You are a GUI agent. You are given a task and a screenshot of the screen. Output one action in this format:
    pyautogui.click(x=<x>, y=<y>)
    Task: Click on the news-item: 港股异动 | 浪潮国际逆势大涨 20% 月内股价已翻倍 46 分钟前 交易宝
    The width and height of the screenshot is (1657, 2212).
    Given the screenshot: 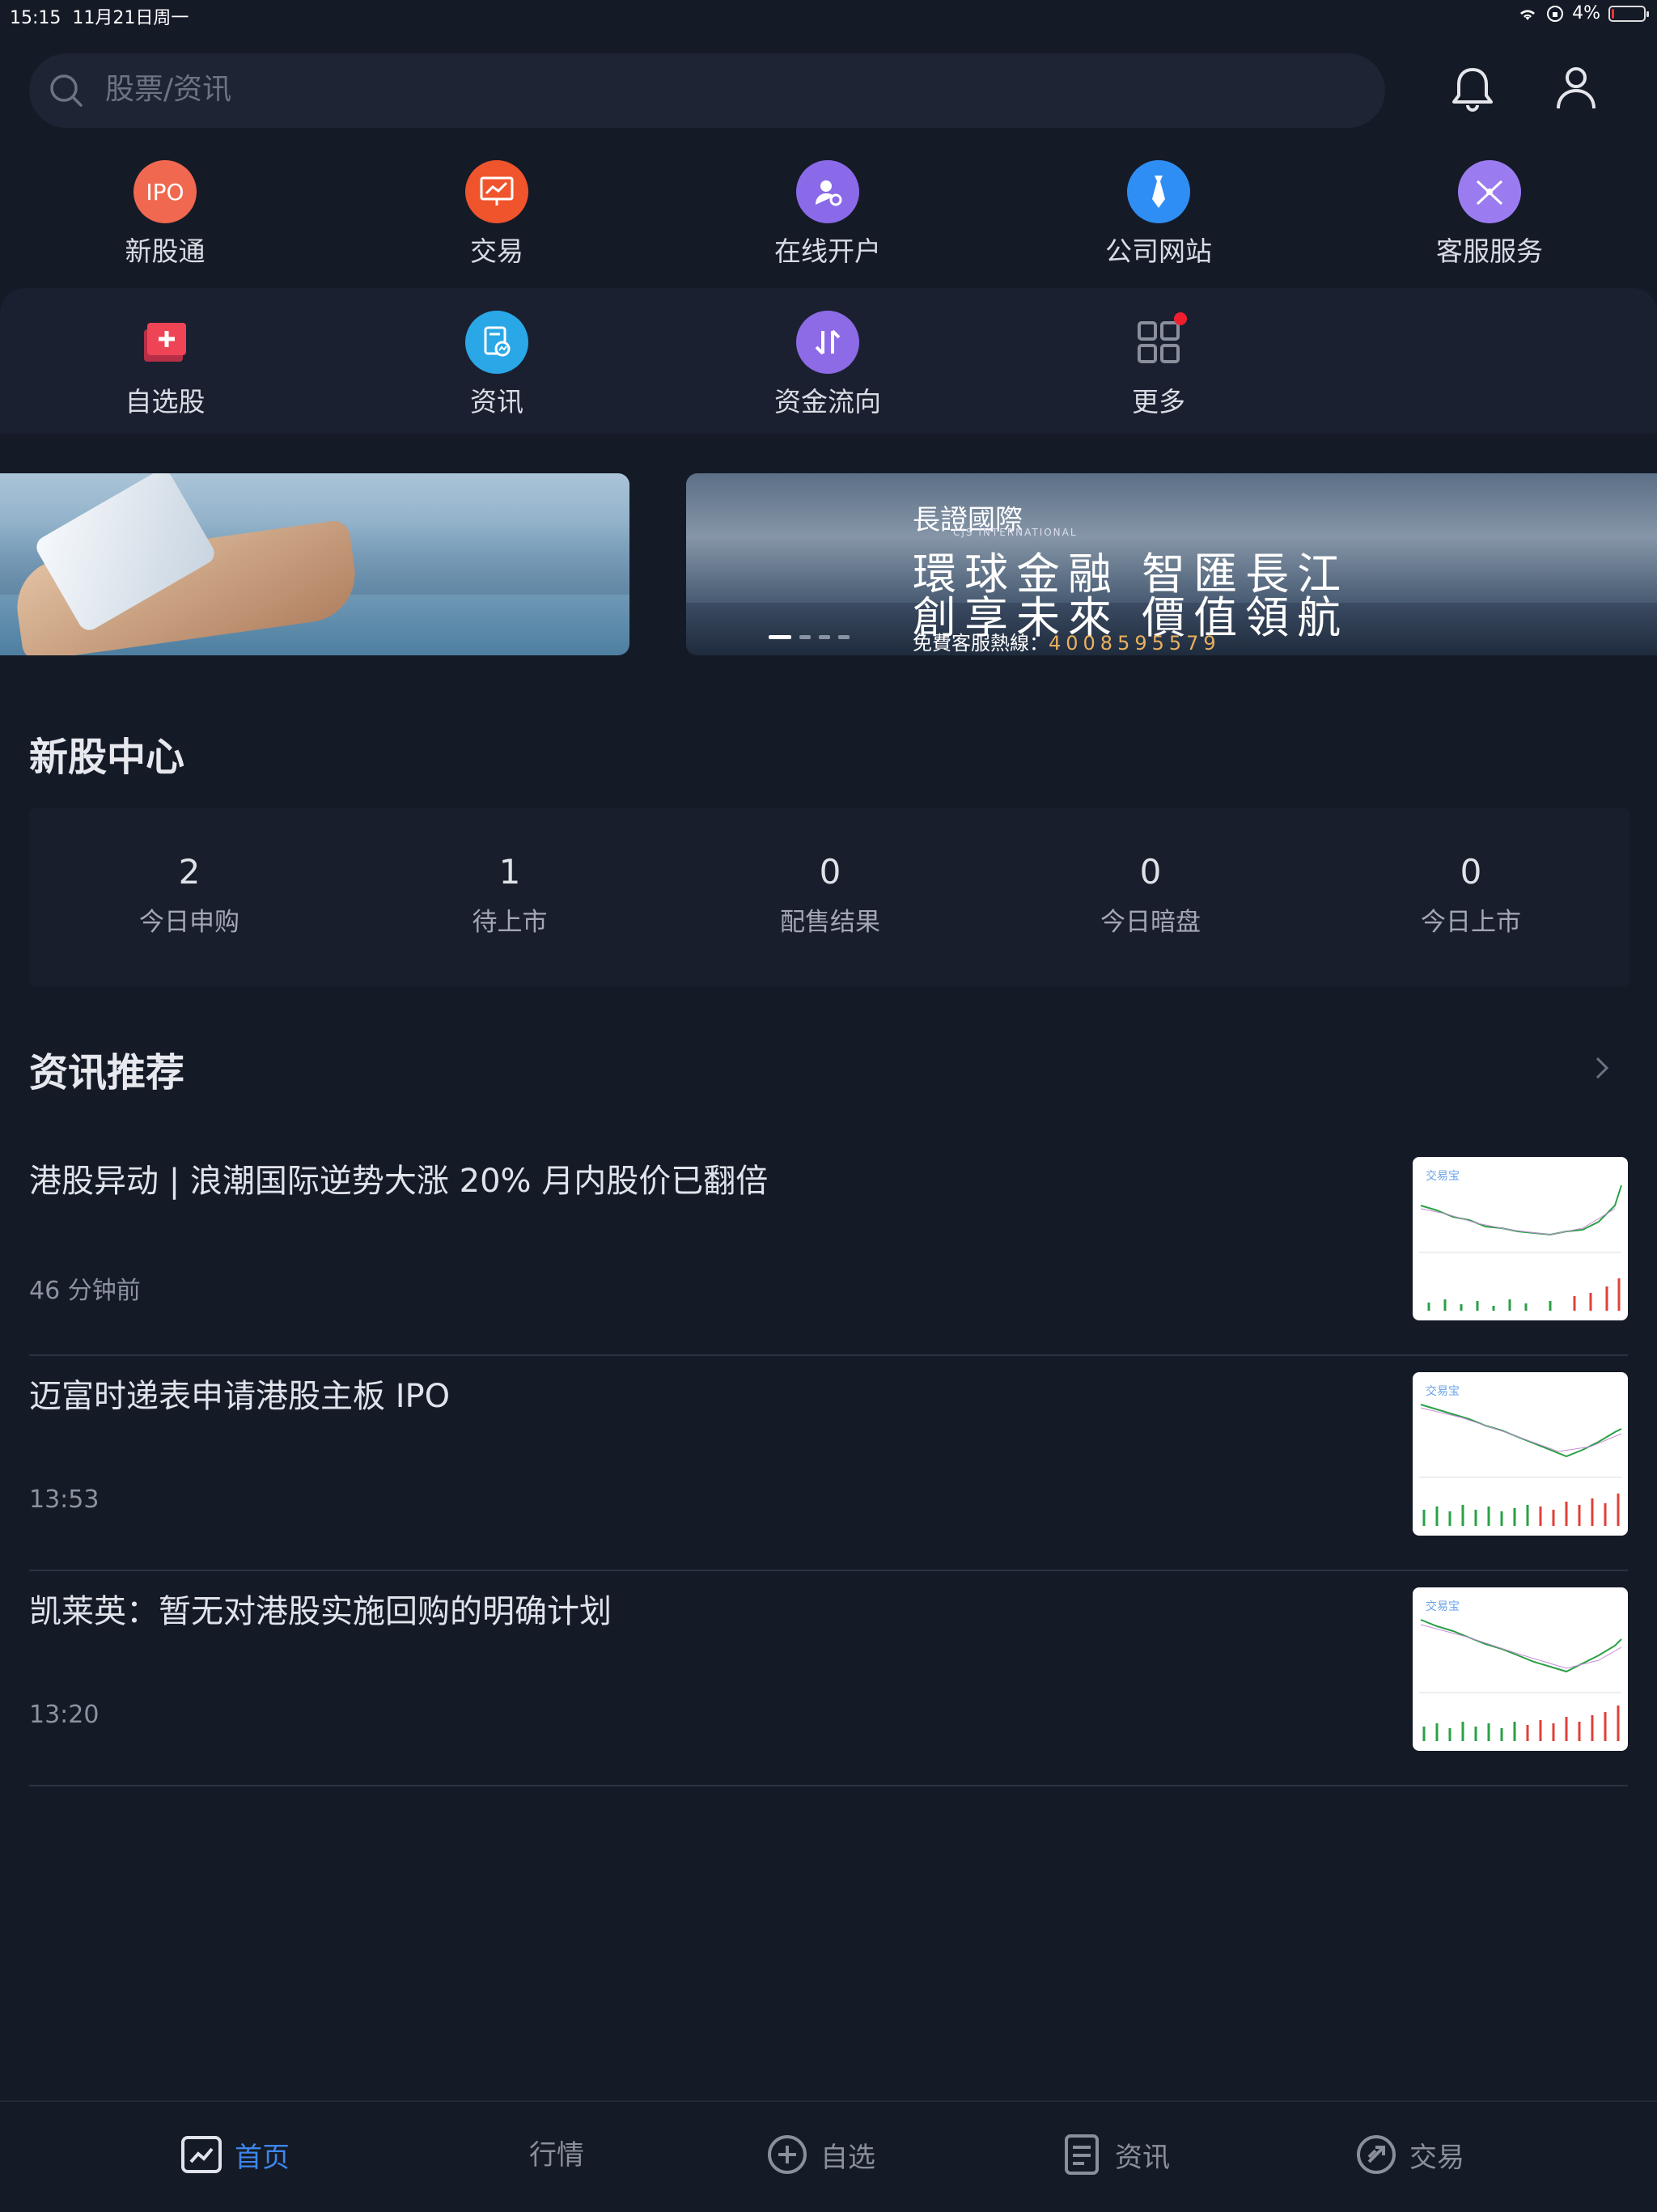 What is the action you would take?
    pyautogui.click(x=828, y=1247)
    